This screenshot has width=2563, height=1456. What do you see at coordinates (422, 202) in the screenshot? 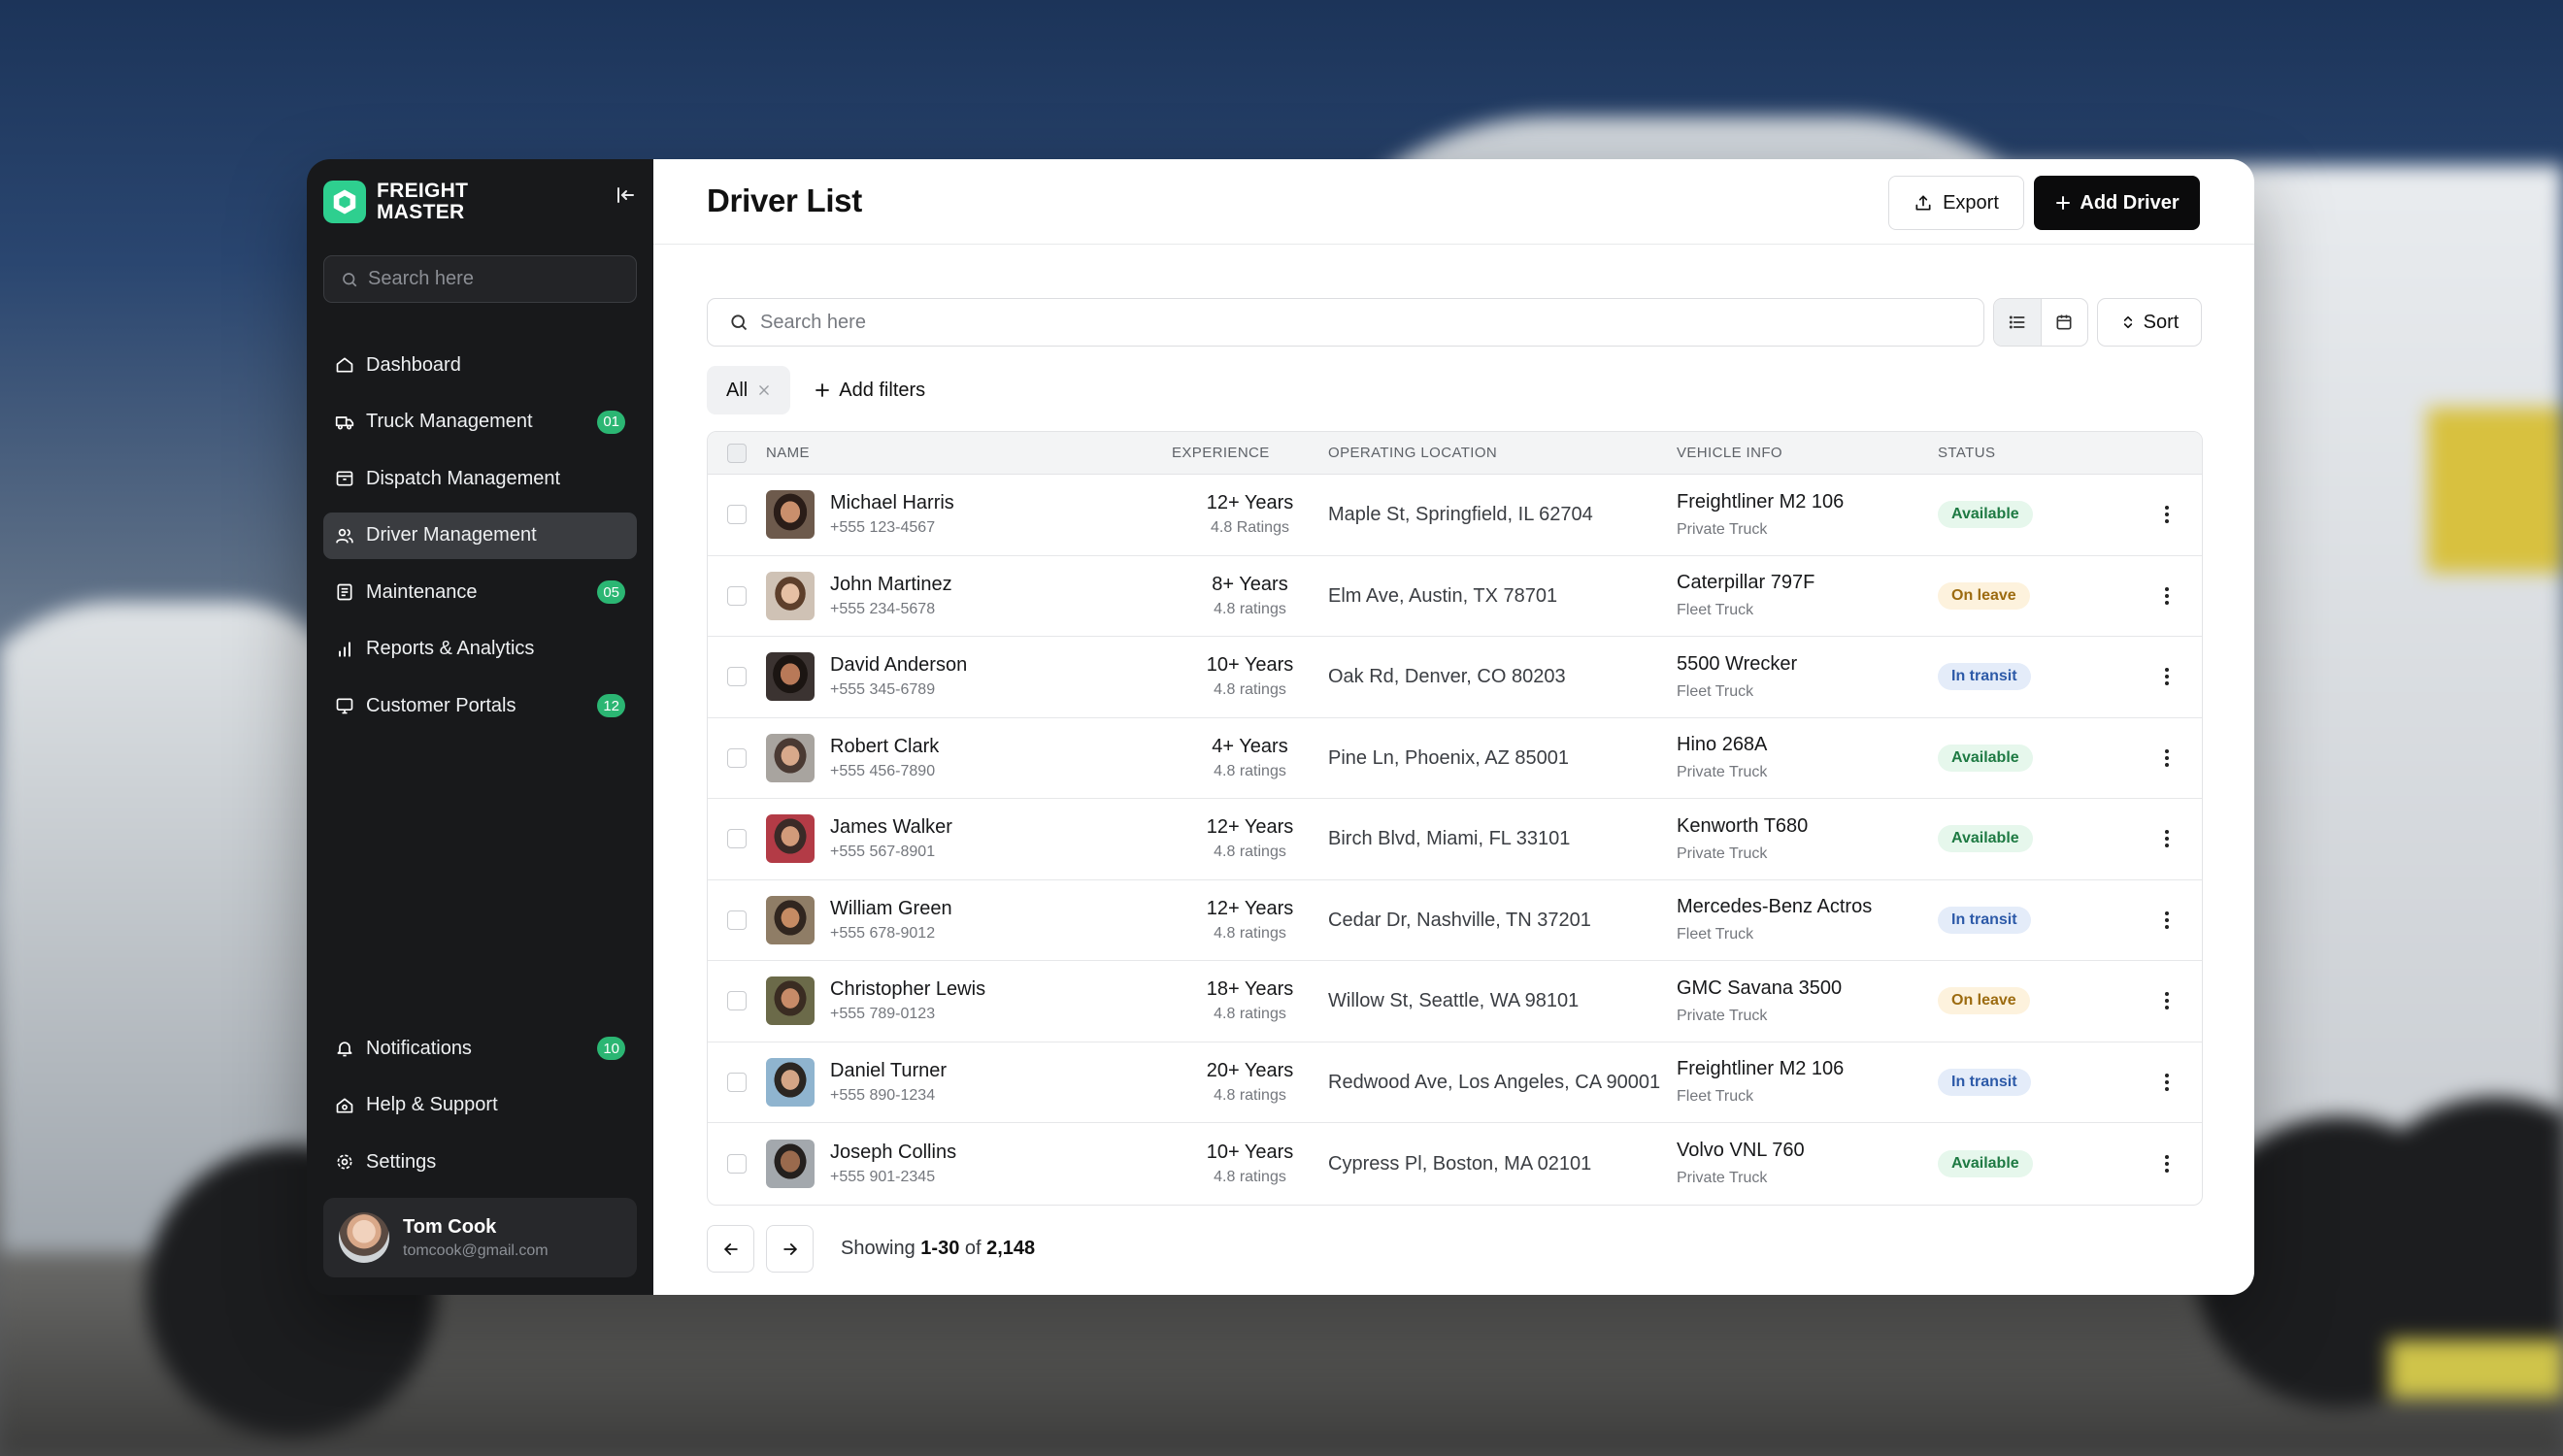
I see `brand-name: FREIGHT MASTER` at bounding box center [422, 202].